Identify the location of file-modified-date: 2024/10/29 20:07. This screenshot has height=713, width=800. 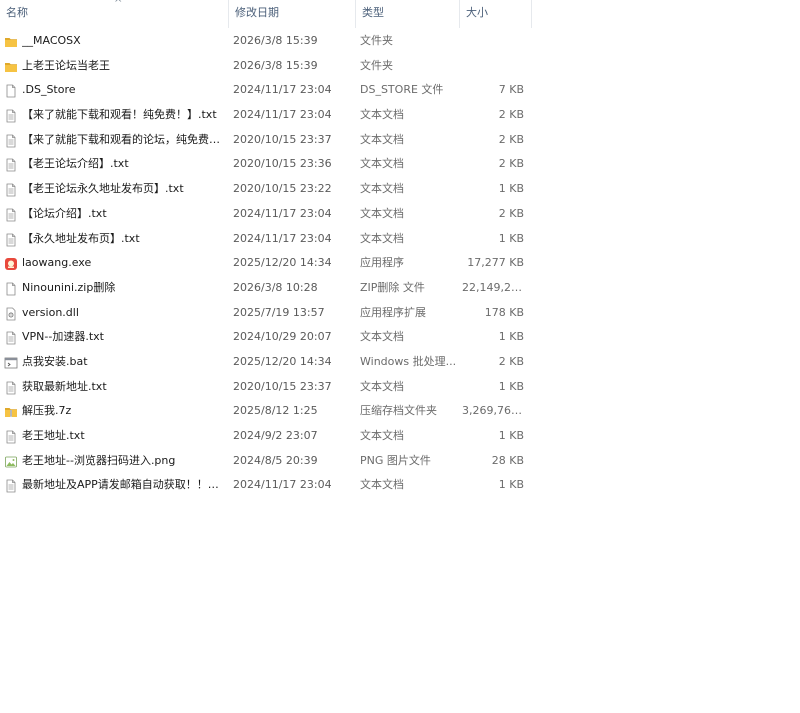
(282, 337).